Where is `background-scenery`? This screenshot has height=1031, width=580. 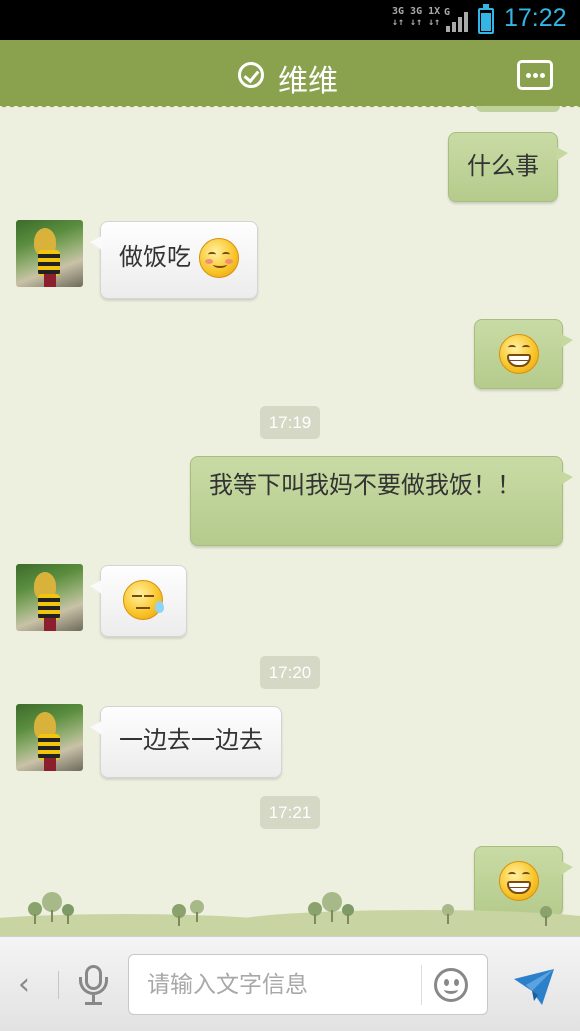 background-scenery is located at coordinates (290, 908).